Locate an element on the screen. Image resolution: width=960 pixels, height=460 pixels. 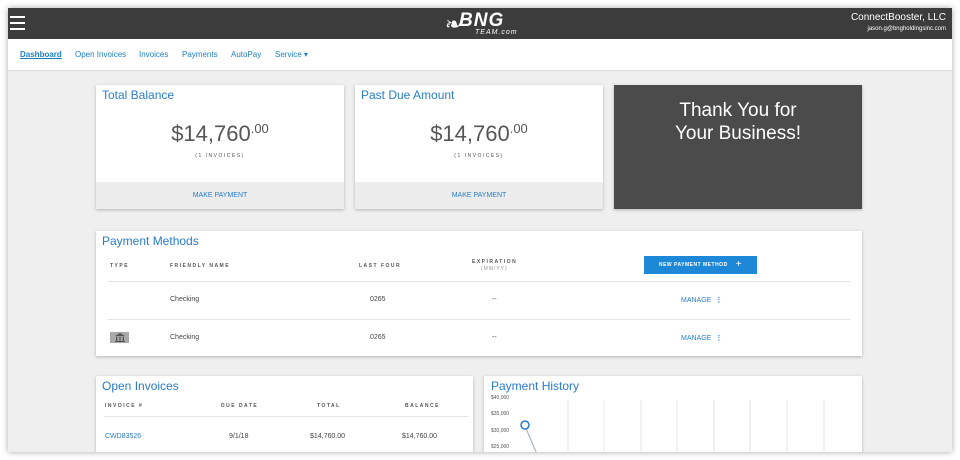
payment-methods-title: Payment Methods is located at coordinates (150, 241).